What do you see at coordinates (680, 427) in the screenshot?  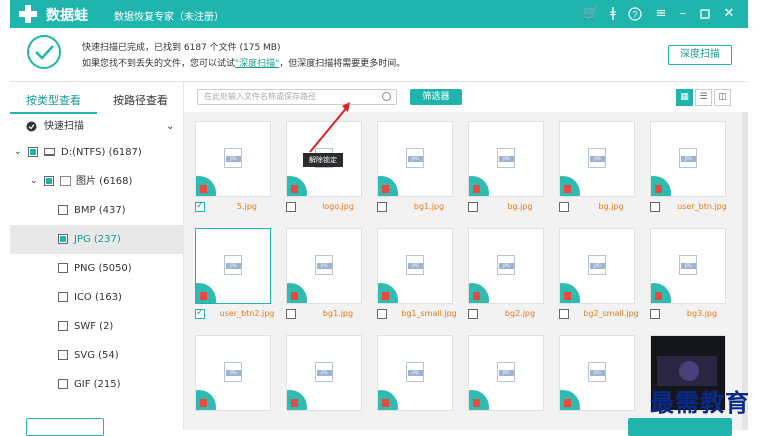 I see `recover-button` at bounding box center [680, 427].